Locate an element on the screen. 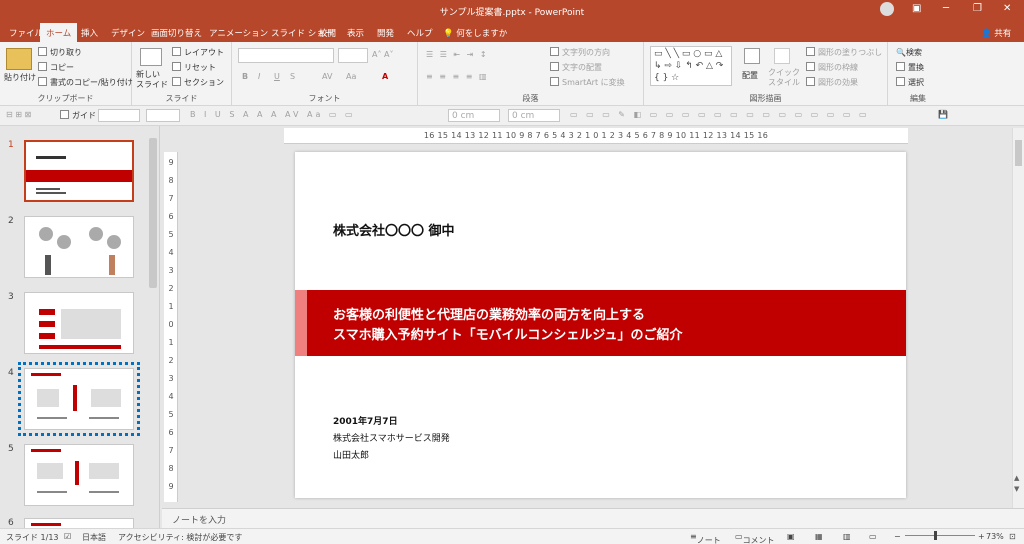 The width and height of the screenshot is (1024, 544). tab-help: ヘルプ is located at coordinates (420, 33).